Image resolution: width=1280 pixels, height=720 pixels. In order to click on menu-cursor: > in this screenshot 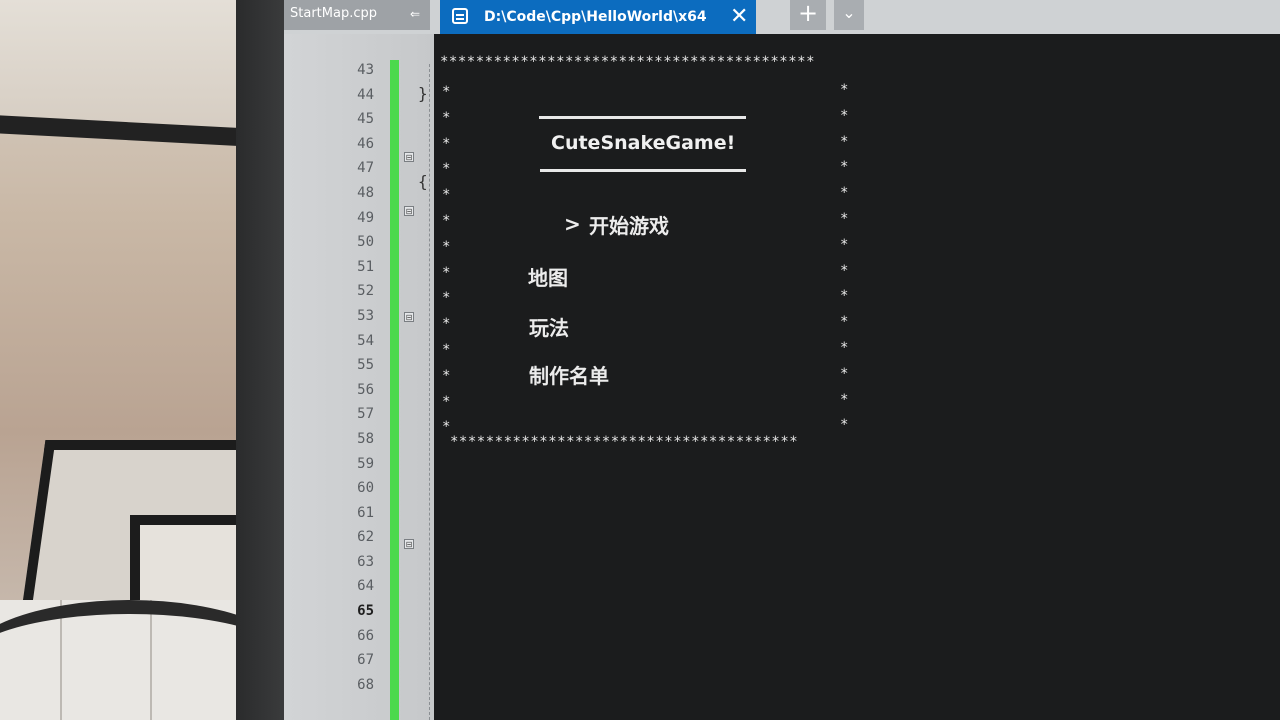, I will do `click(572, 224)`.